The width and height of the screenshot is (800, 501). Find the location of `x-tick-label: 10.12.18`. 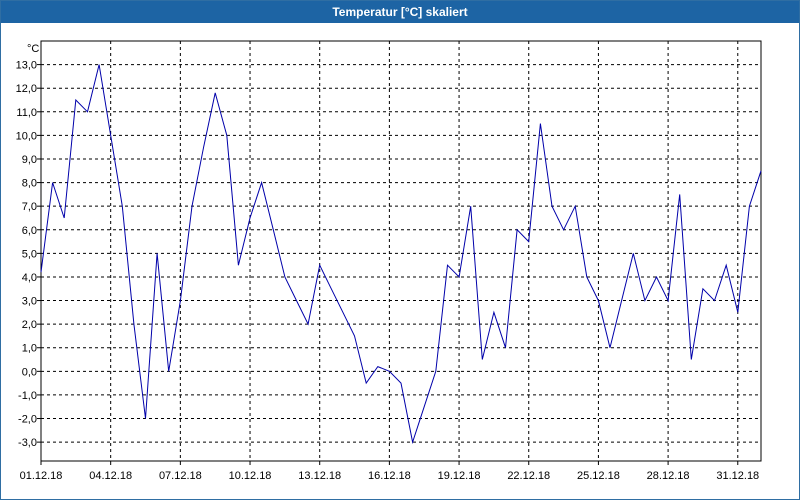

x-tick-label: 10.12.18 is located at coordinates (250, 476).